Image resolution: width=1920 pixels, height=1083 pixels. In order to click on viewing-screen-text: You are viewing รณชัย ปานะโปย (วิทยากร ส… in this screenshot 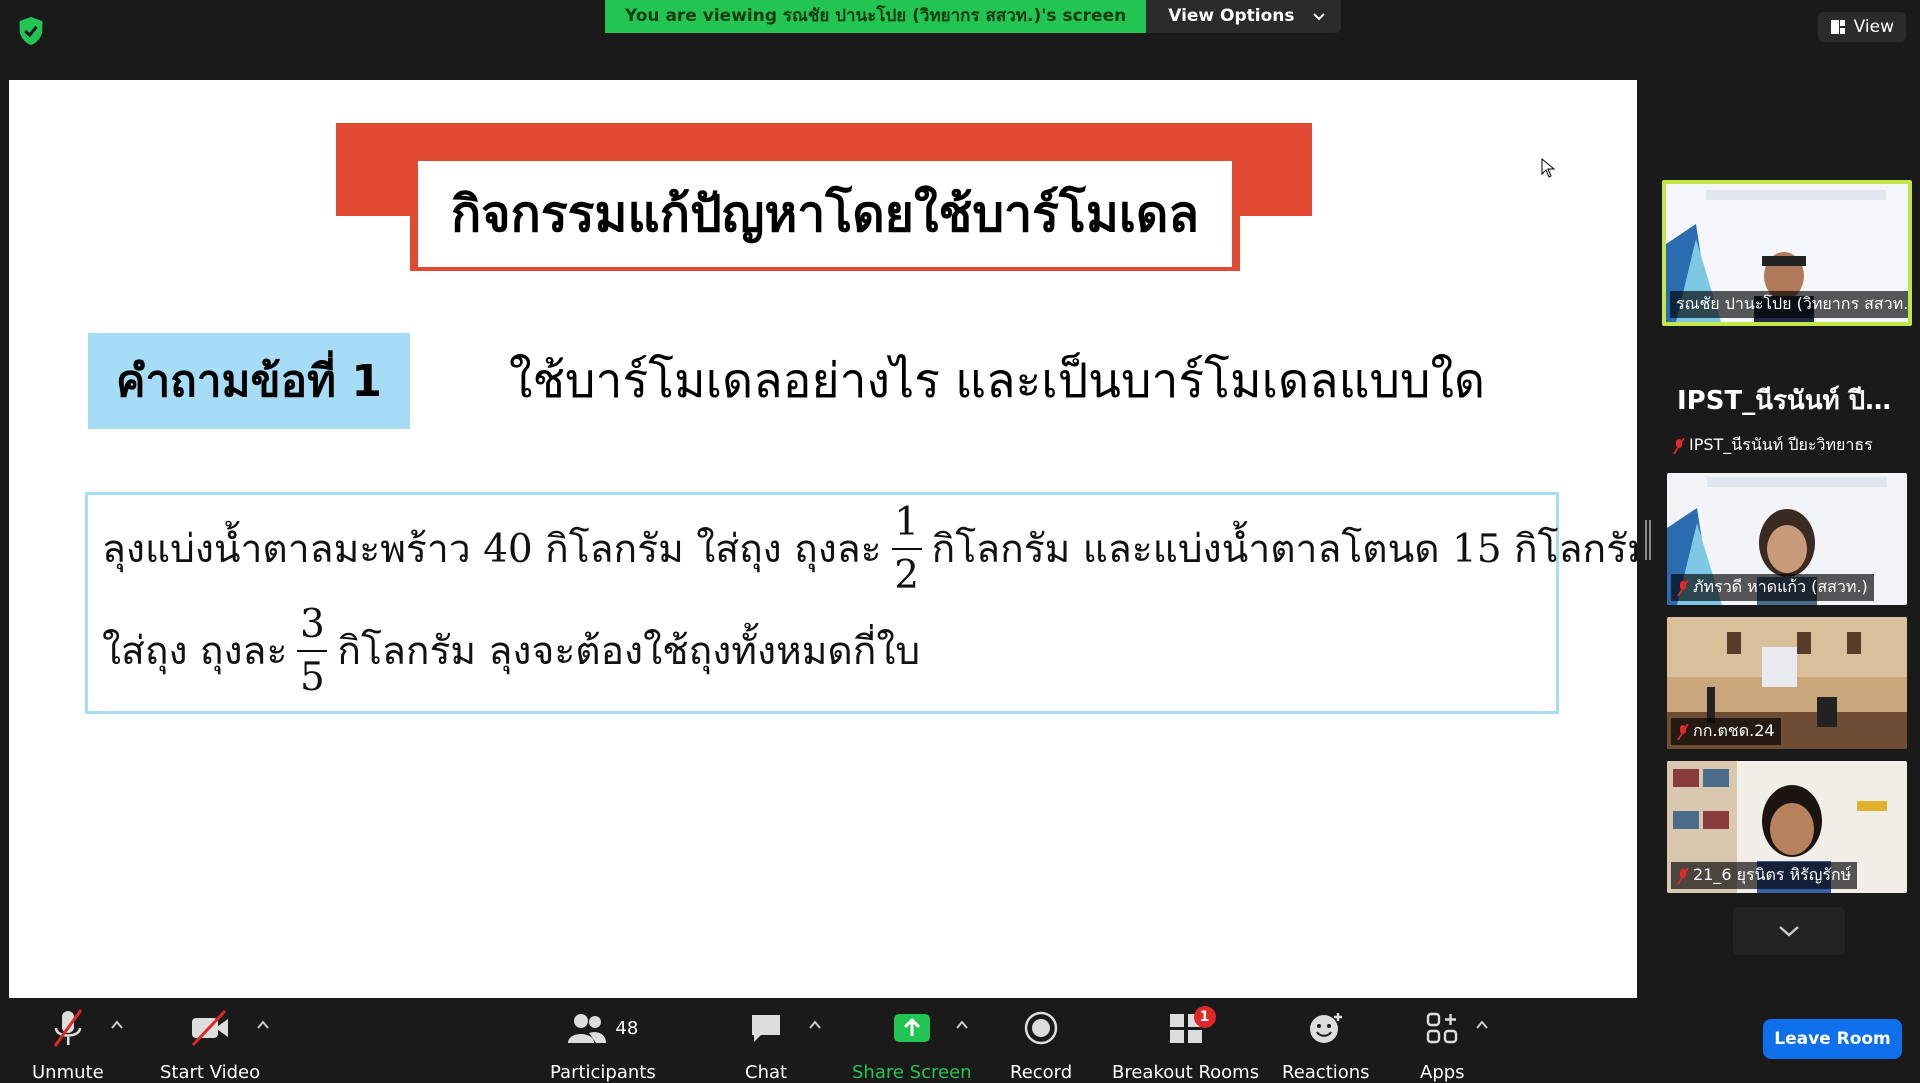, I will do `click(876, 16)`.